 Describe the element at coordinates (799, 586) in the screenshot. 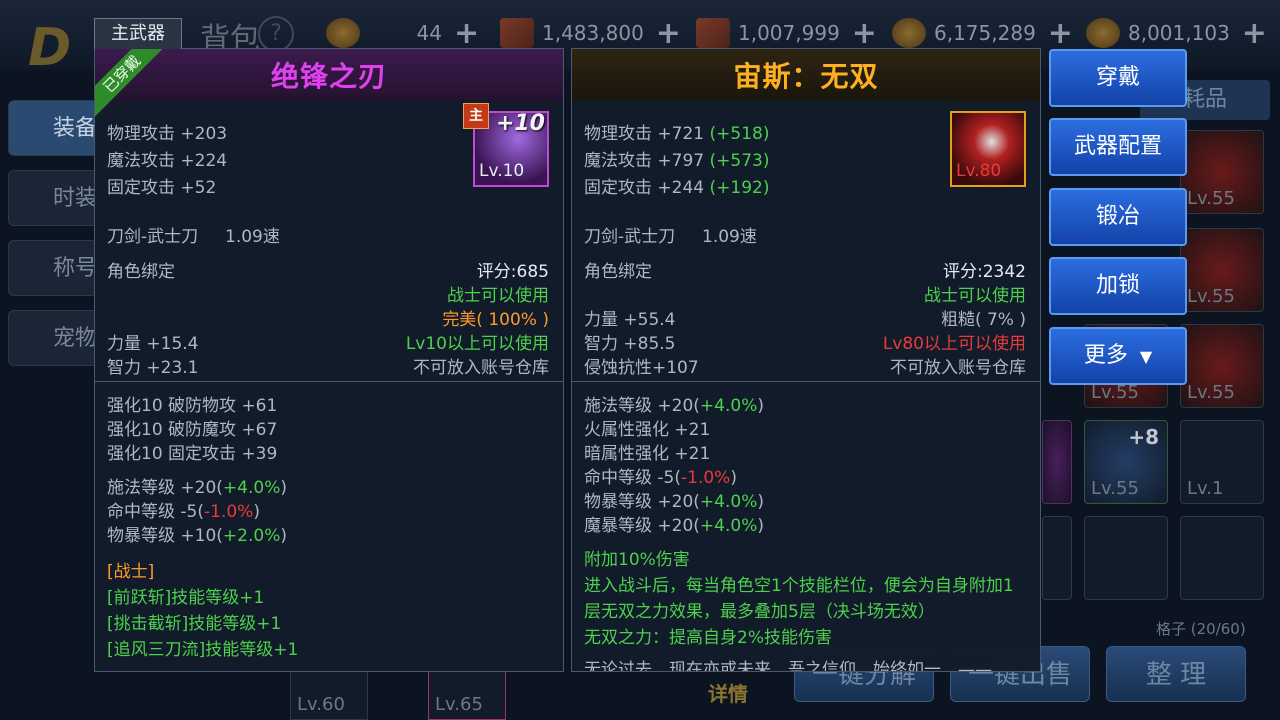

I see `special-effect: 进入战斗后，每当角色空1个技能栏位，便会为自身附加1` at that location.